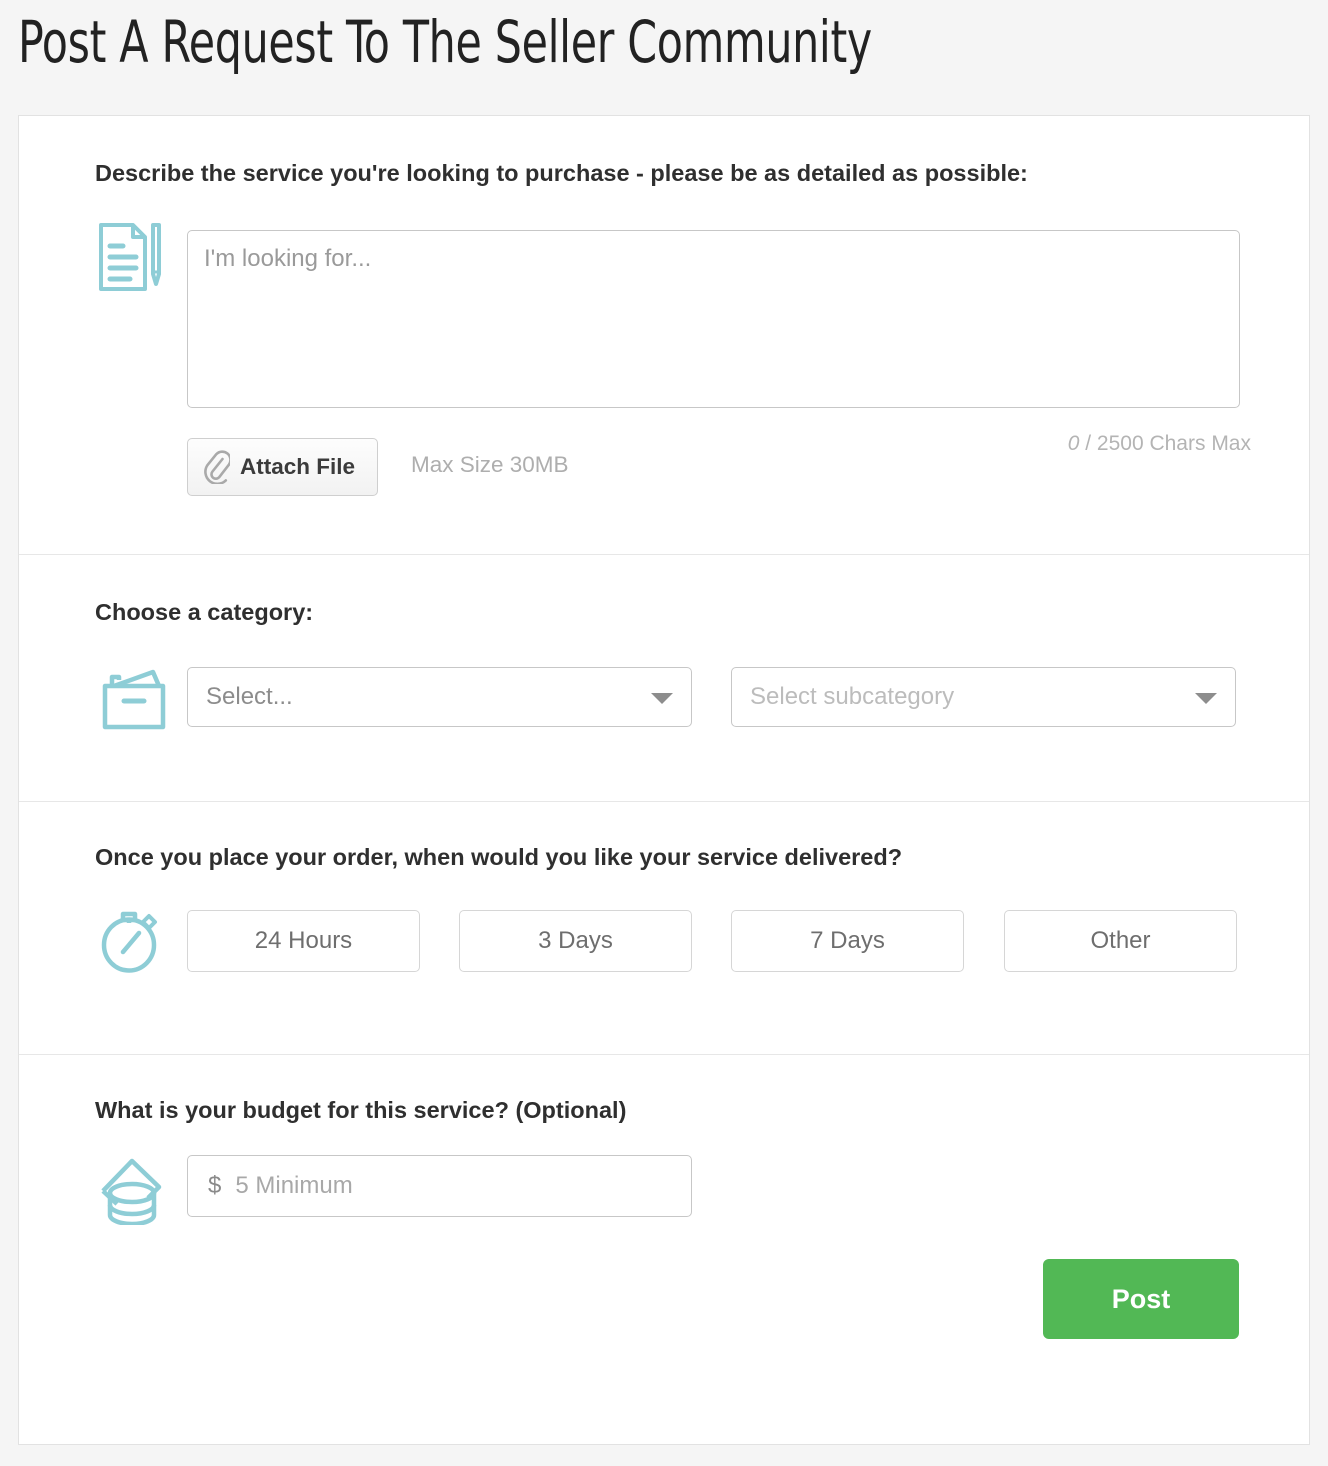 This screenshot has height=1466, width=1328. What do you see at coordinates (1073, 443) in the screenshot?
I see `char-counter-current: 0` at bounding box center [1073, 443].